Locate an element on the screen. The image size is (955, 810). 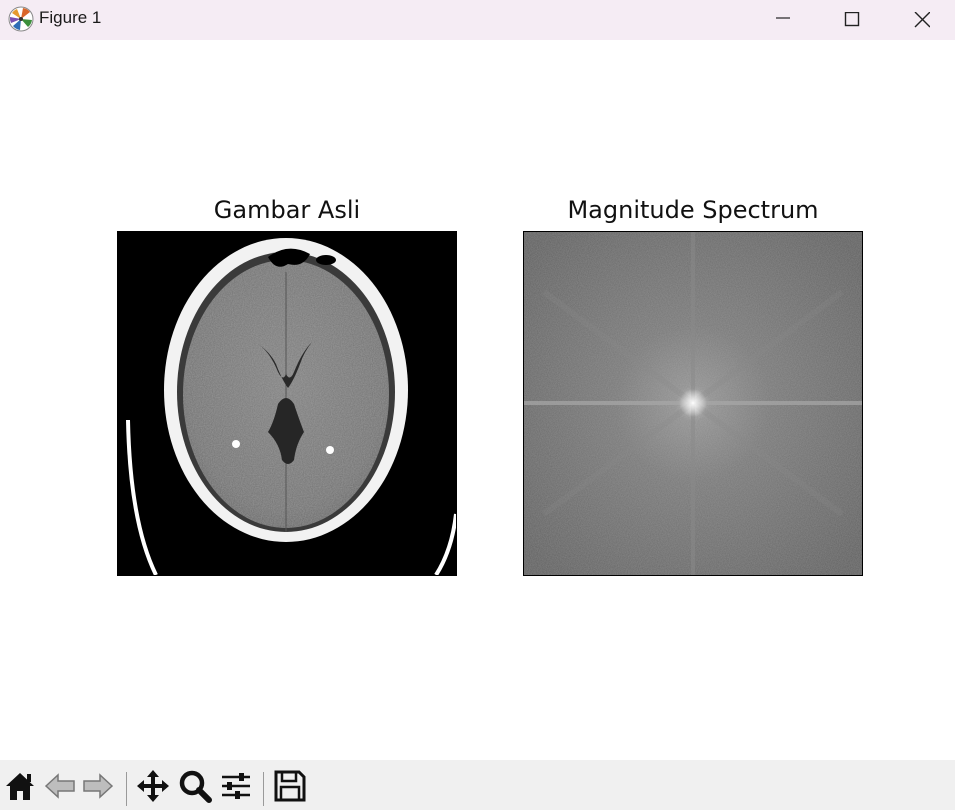
subplot-title-spectrum: Magnitude Spectrum is located at coordinates (693, 210).